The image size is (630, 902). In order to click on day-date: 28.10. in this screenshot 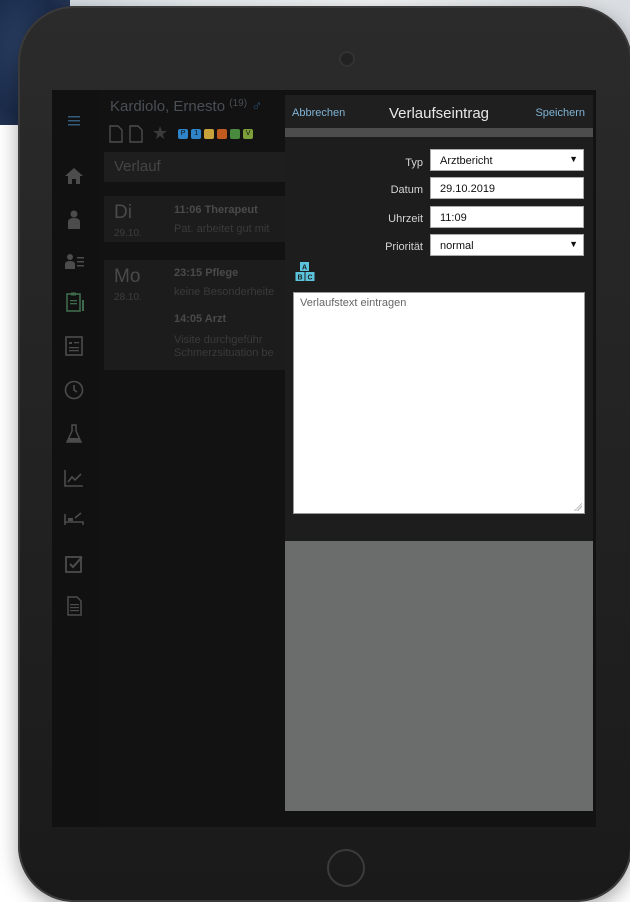, I will do `click(128, 297)`.